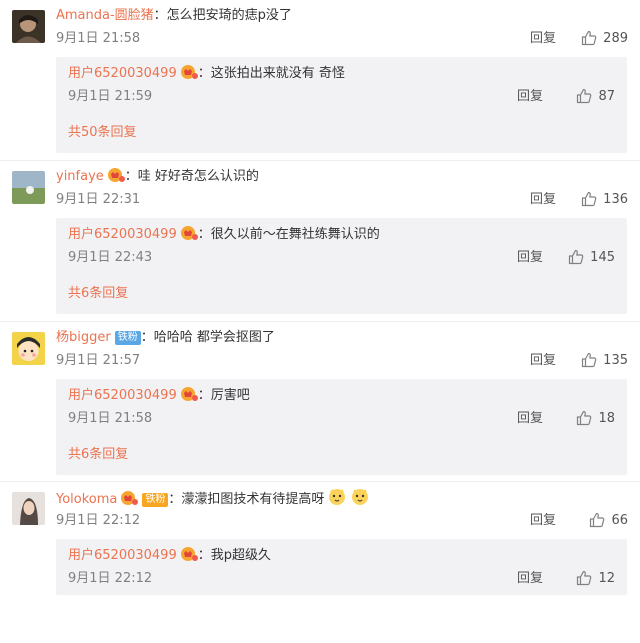 This screenshot has height=643, width=640. I want to click on reply-meta: 9月1日 22:43 回复 145, so click(347, 258).